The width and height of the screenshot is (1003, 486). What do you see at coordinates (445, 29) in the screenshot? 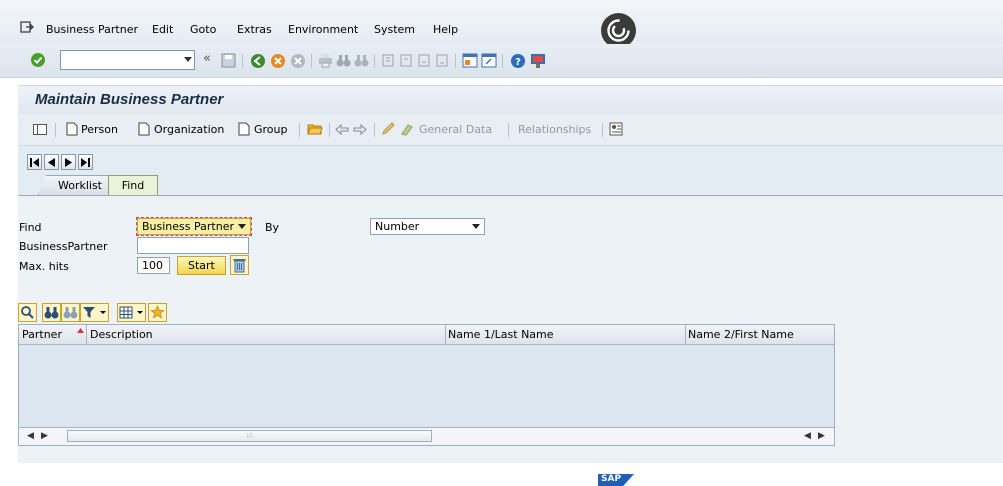
I see `menu-help: Help` at bounding box center [445, 29].